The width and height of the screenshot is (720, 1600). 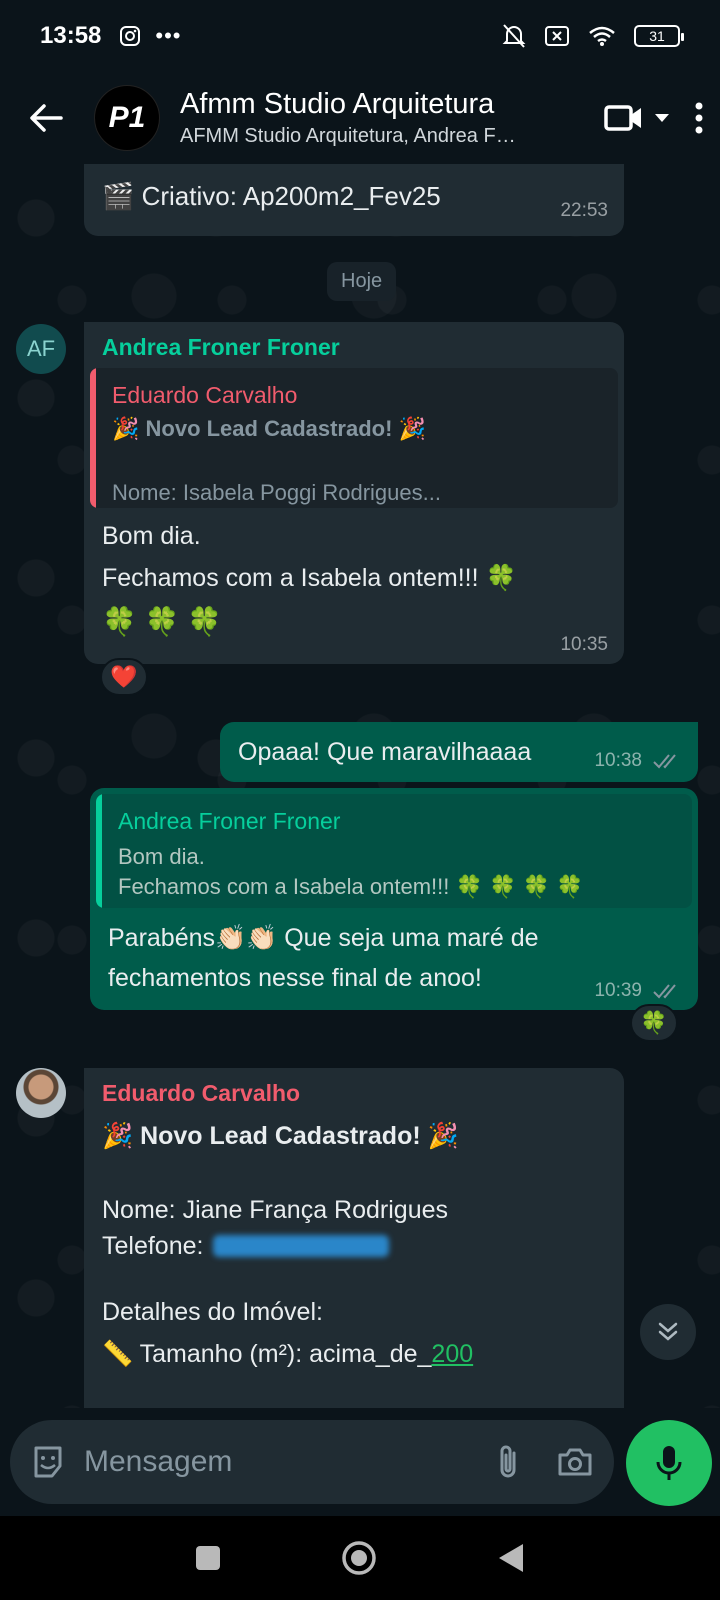 I want to click on avatar, so click(x=41, y=1093).